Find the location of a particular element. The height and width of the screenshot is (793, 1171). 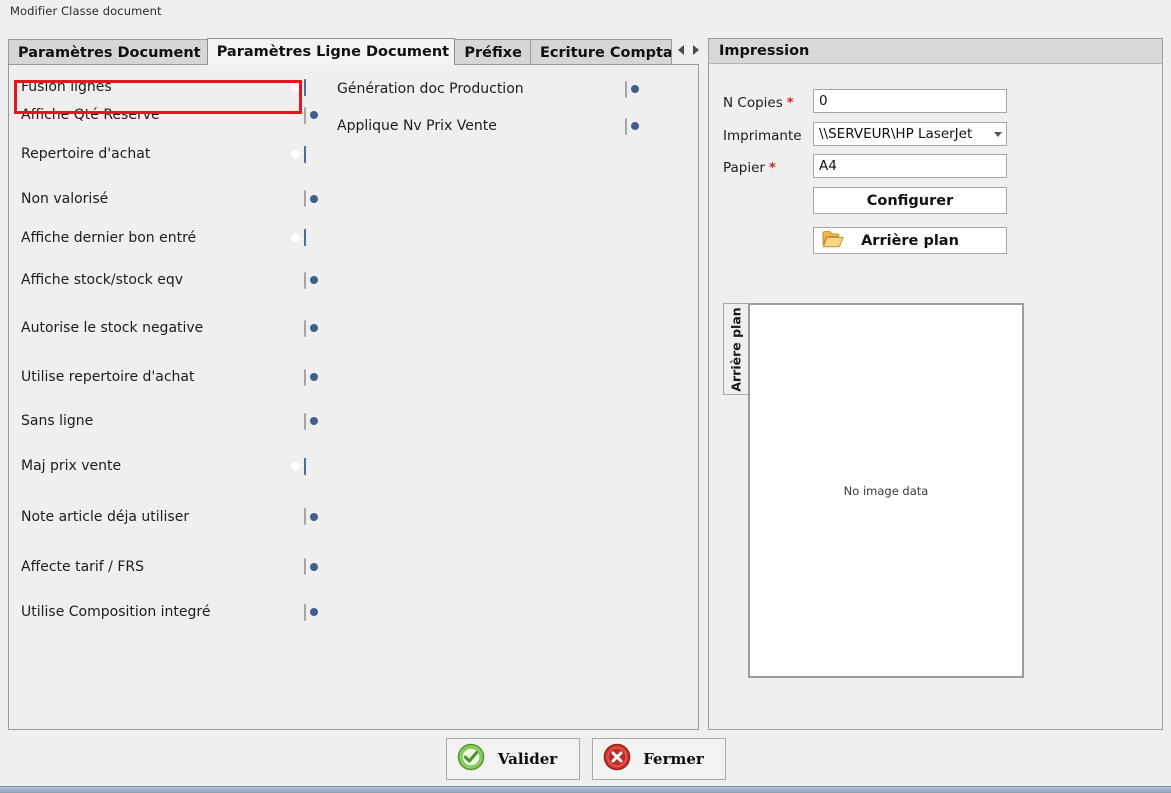

impression-header: Impression is located at coordinates (935, 51).